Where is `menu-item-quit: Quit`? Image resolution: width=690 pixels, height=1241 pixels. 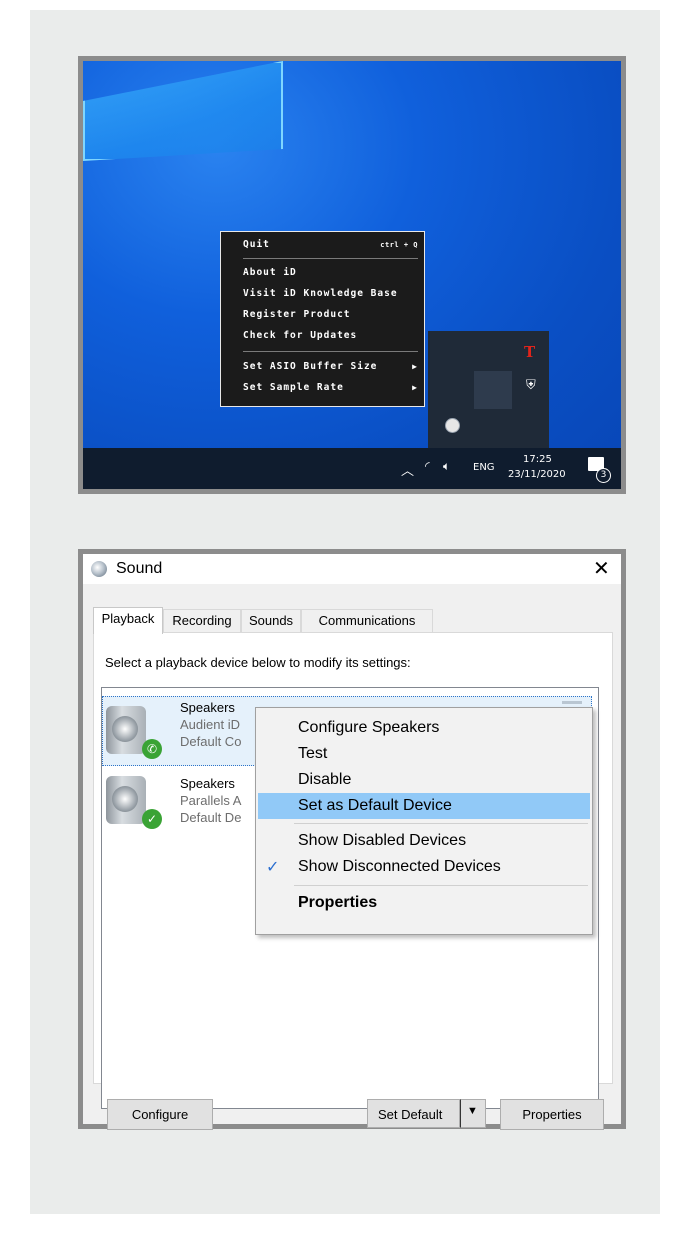 menu-item-quit: Quit is located at coordinates (256, 244).